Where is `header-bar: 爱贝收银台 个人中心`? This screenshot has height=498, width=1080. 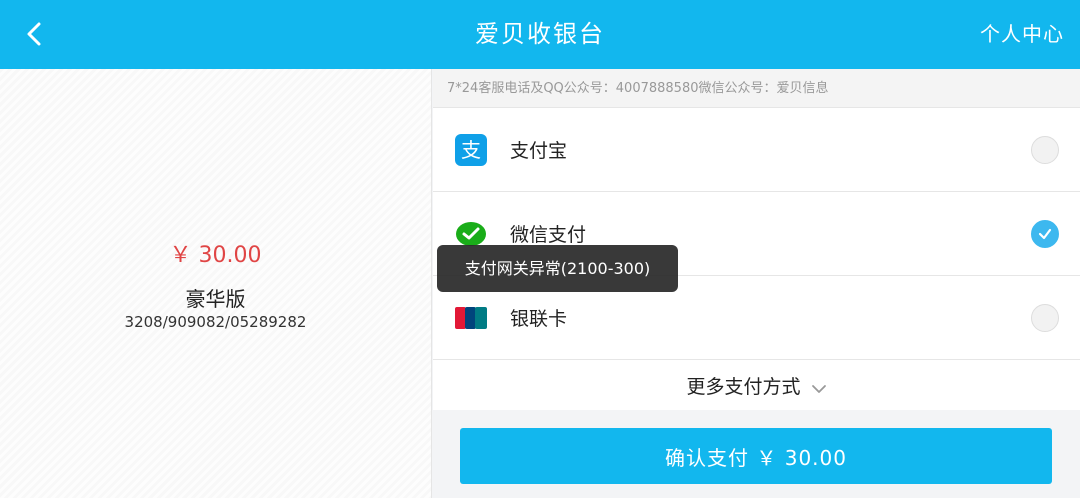 header-bar: 爱贝收银台 个人中心 is located at coordinates (540, 34).